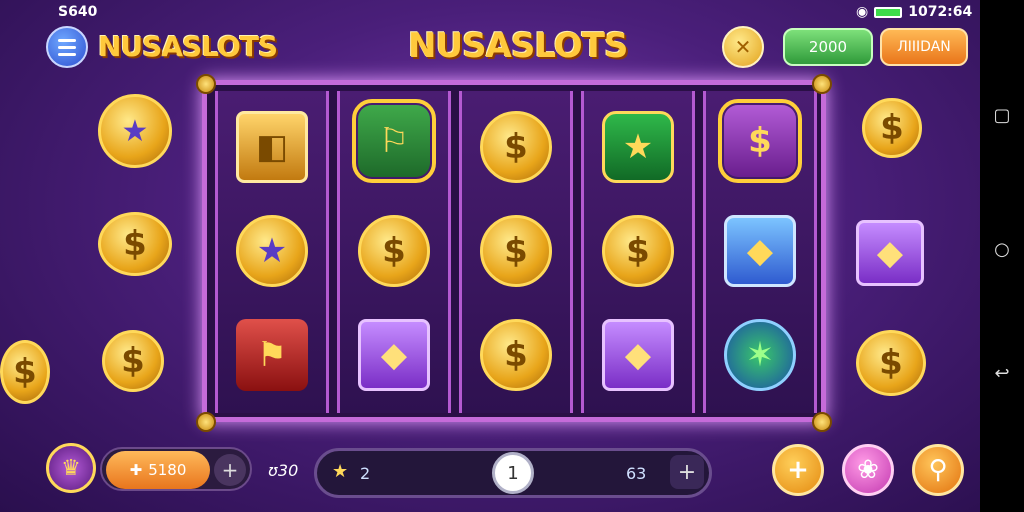 The image size is (1024, 512). Describe the element at coordinates (760, 355) in the screenshot. I see `star-coin-icon: ✶` at that location.